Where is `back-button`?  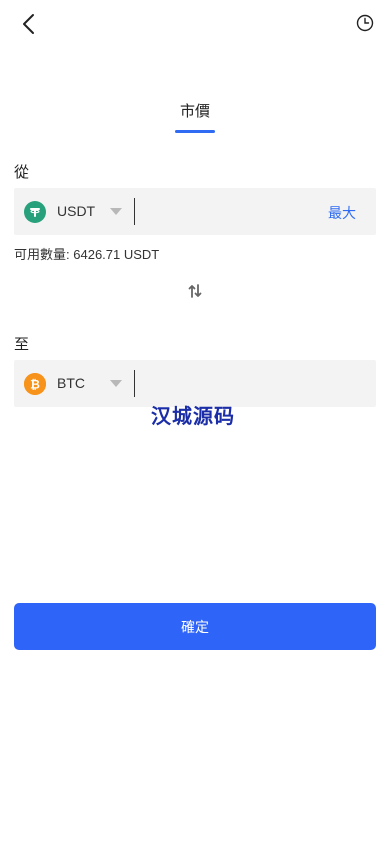 back-button is located at coordinates (28, 24).